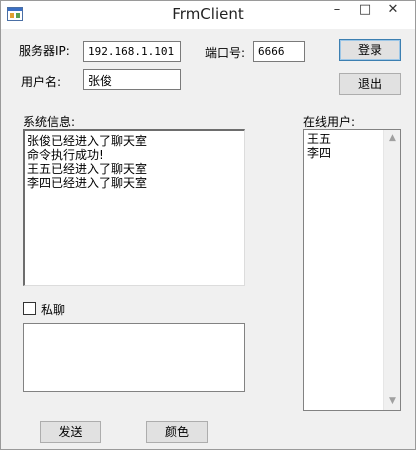  Describe the element at coordinates (393, 11) in the screenshot. I see `close-icon: ✕` at that location.